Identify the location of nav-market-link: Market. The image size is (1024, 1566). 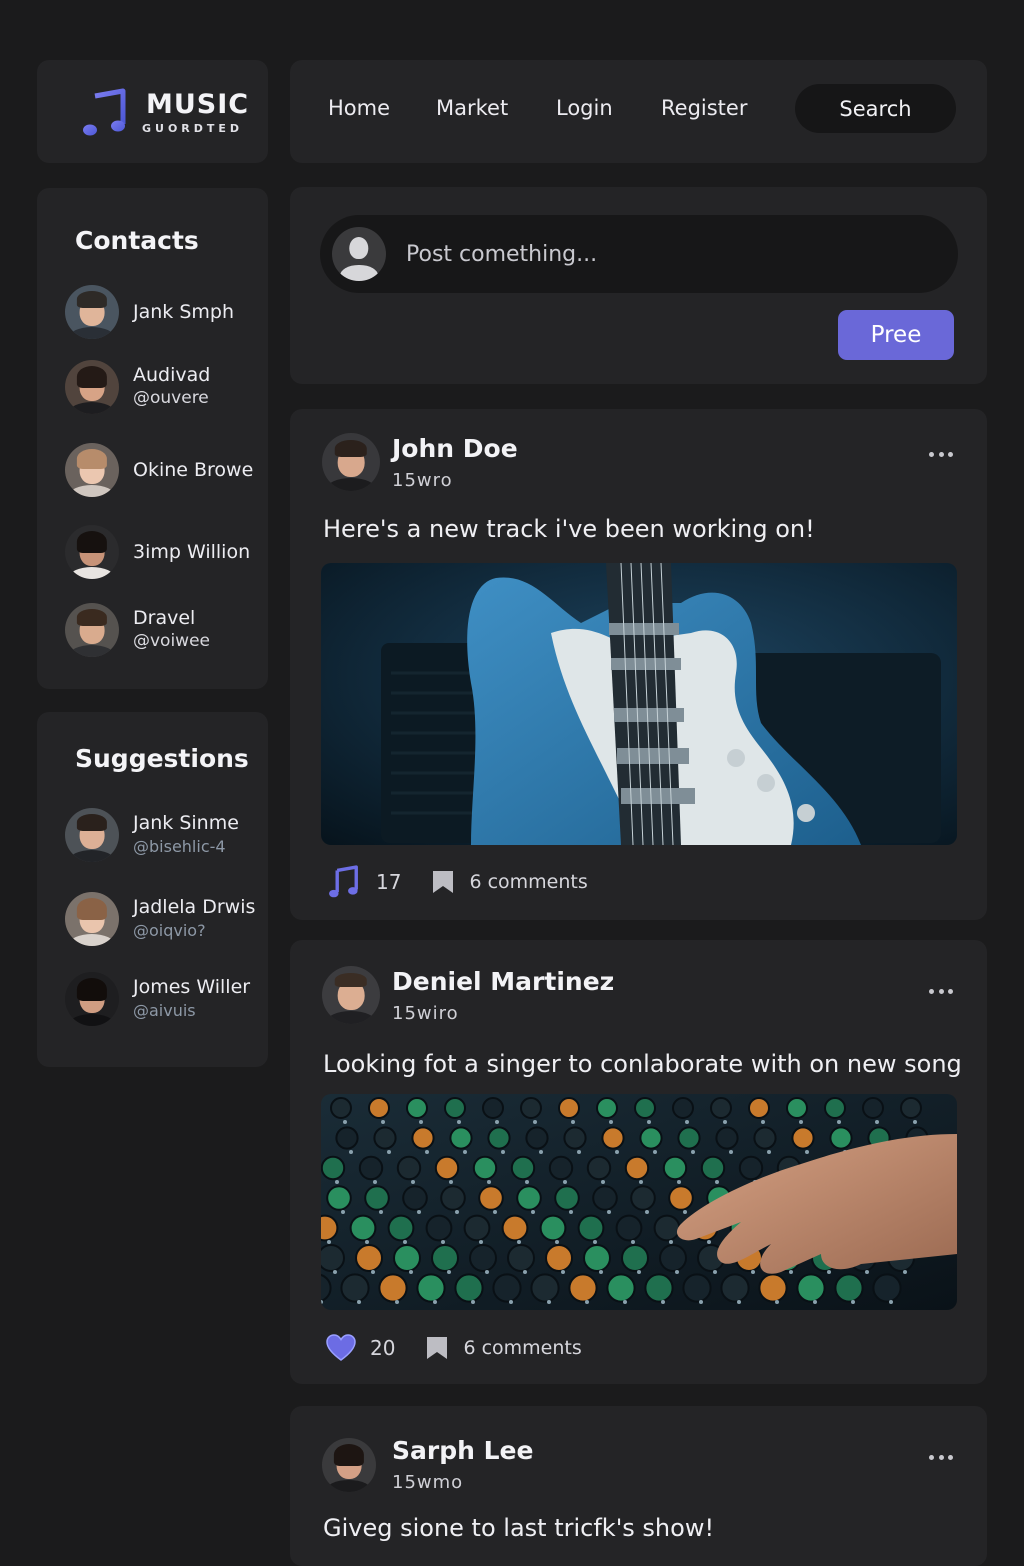
(472, 108).